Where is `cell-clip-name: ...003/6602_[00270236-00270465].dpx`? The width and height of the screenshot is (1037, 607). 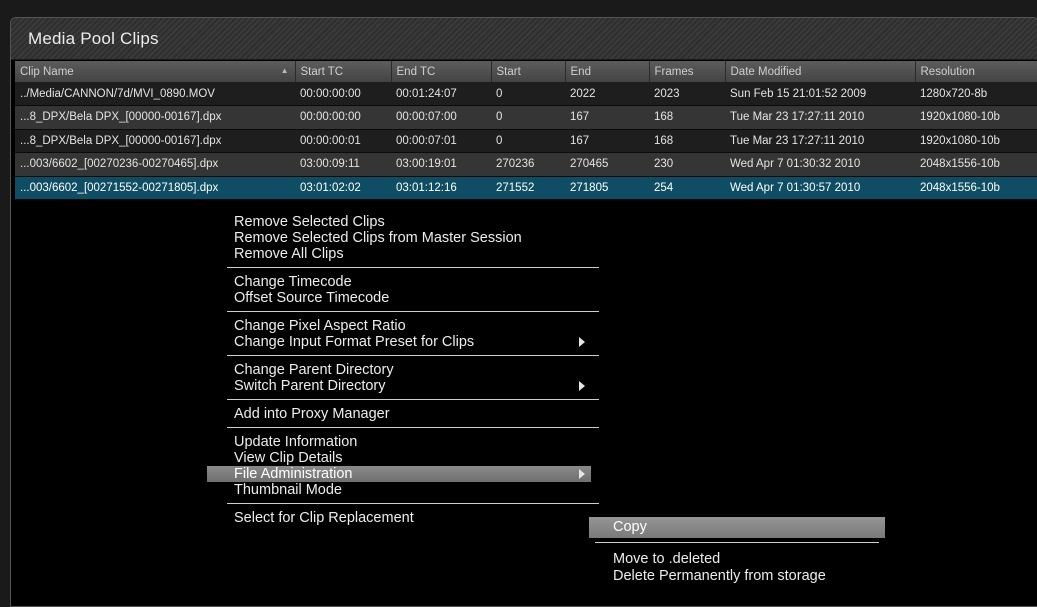 cell-clip-name: ...003/6602_[00270236-00270465].dpx is located at coordinates (155, 164).